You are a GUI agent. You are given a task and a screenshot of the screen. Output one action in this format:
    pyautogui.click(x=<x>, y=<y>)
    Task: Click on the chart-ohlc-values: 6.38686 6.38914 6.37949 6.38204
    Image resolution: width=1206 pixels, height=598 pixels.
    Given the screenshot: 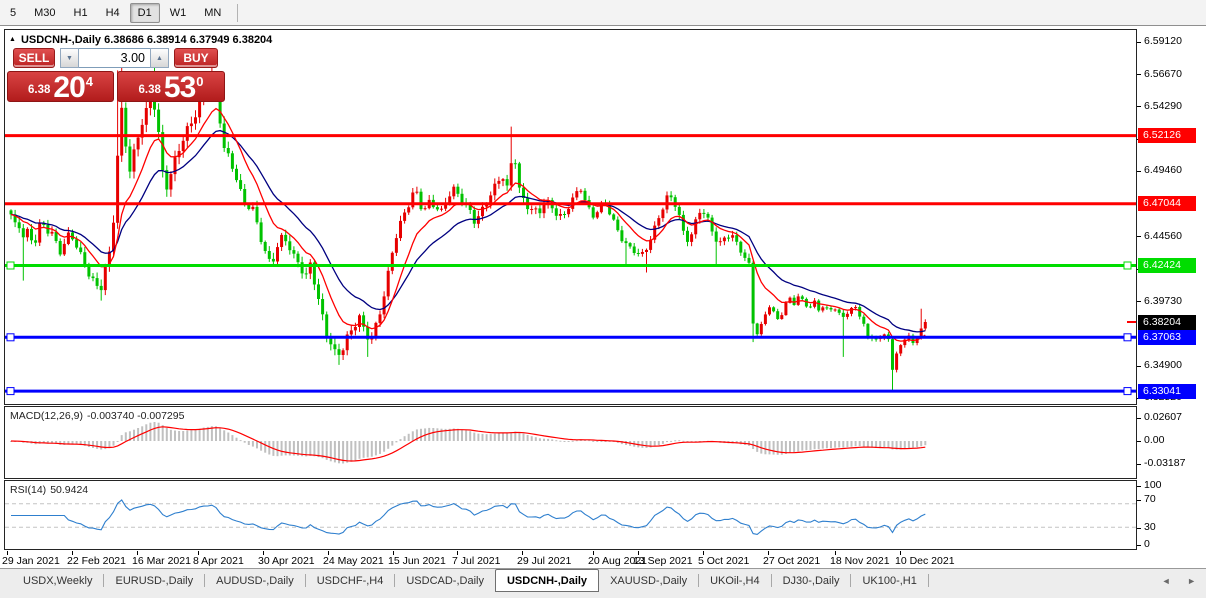 What is the action you would take?
    pyautogui.click(x=188, y=40)
    